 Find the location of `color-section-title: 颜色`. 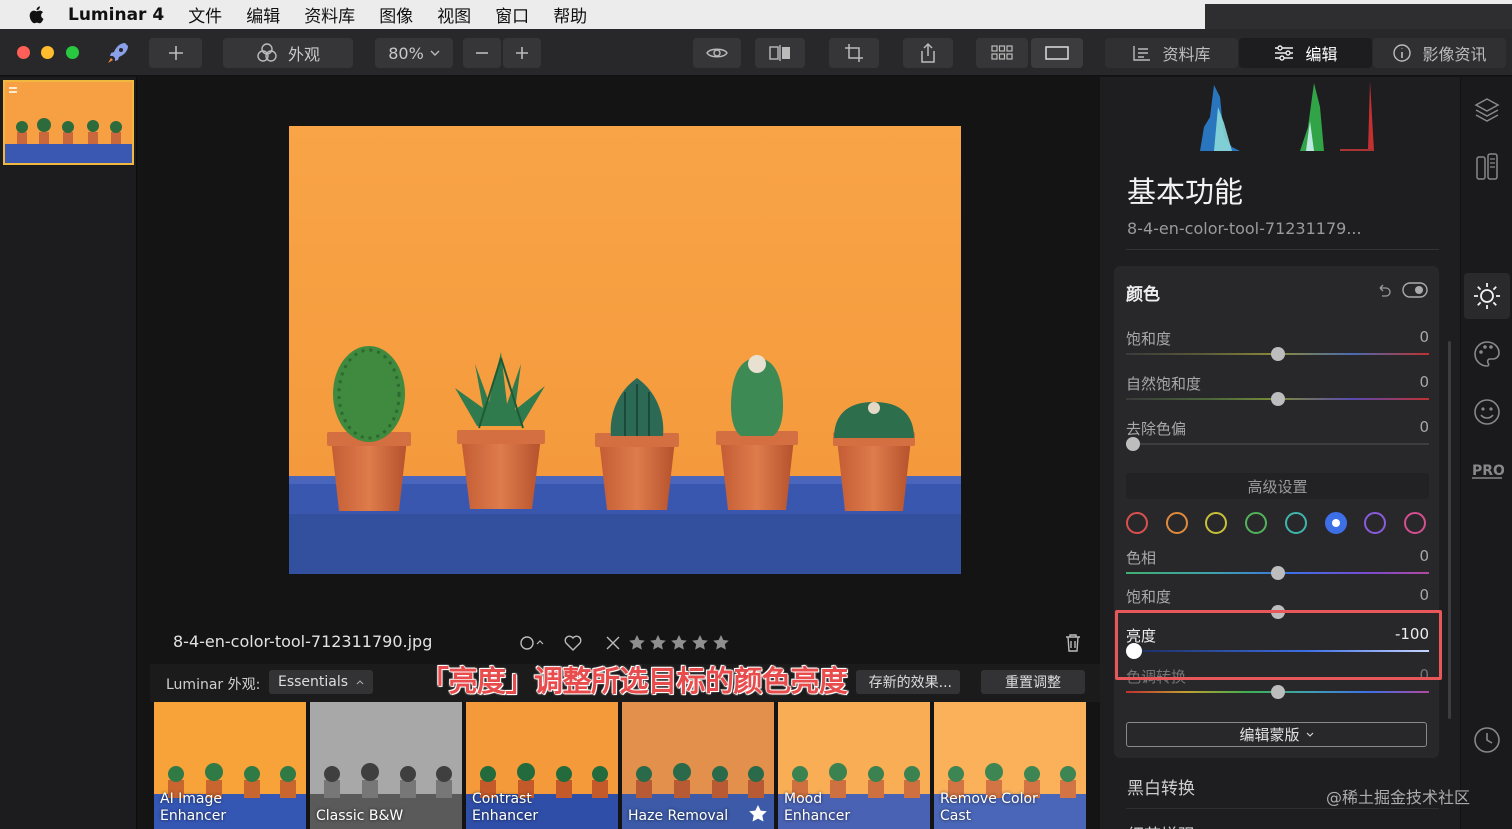

color-section-title: 颜色 is located at coordinates (1143, 292).